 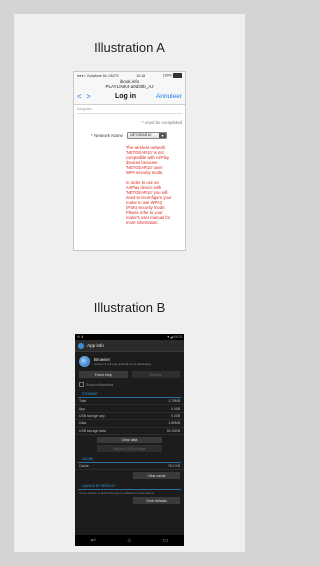 I want to click on page-title: Log in, so click(x=125, y=97).